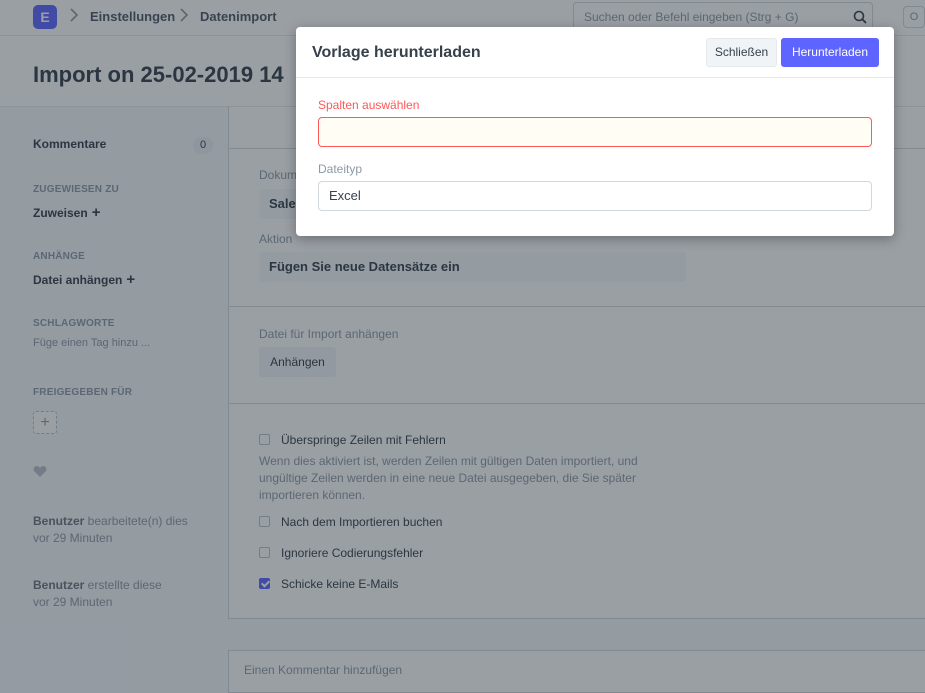 The image size is (925, 693). Describe the element at coordinates (340, 169) in the screenshot. I see `file-type-label: Dateityp` at that location.